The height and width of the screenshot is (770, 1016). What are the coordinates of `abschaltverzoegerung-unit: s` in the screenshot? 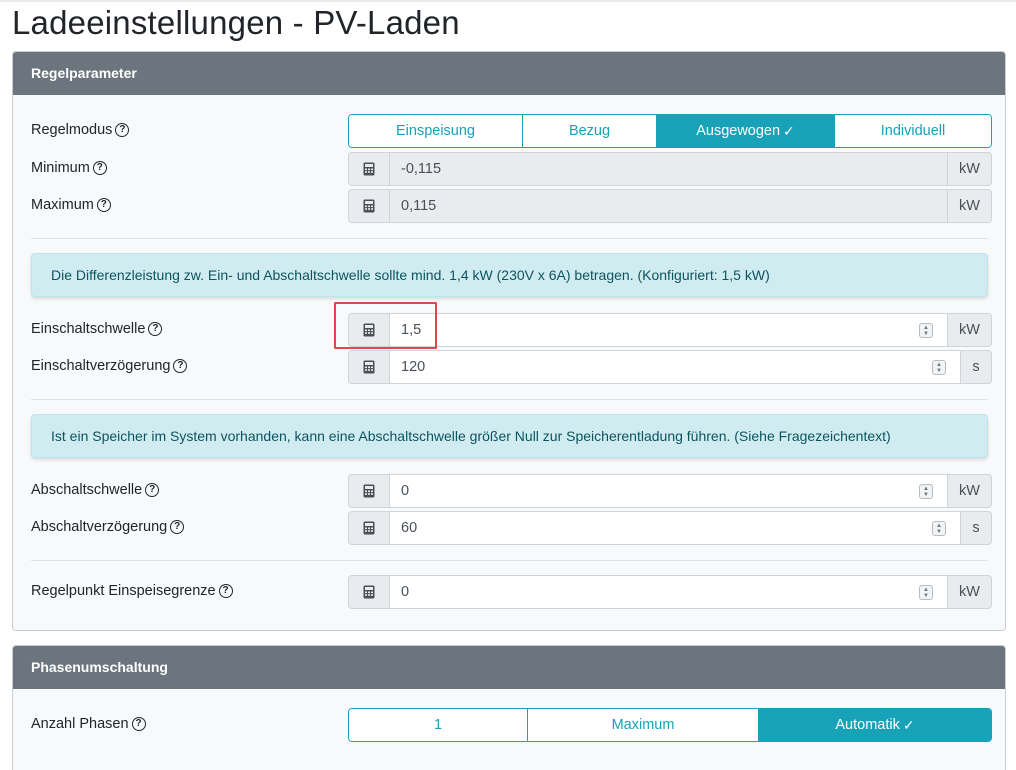 It's located at (976, 528).